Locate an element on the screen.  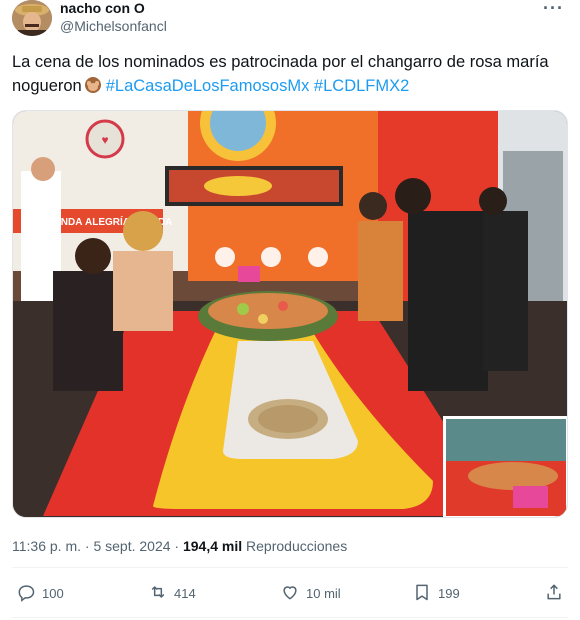
avatar is located at coordinates (32, 18).